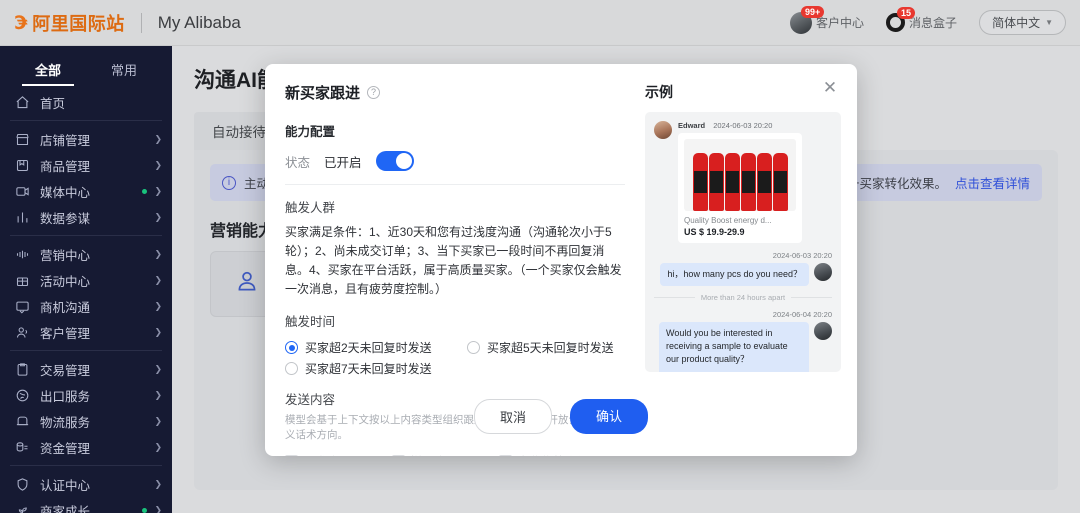 The height and width of the screenshot is (513, 1080). I want to click on cancel-button: 取消, so click(513, 416).